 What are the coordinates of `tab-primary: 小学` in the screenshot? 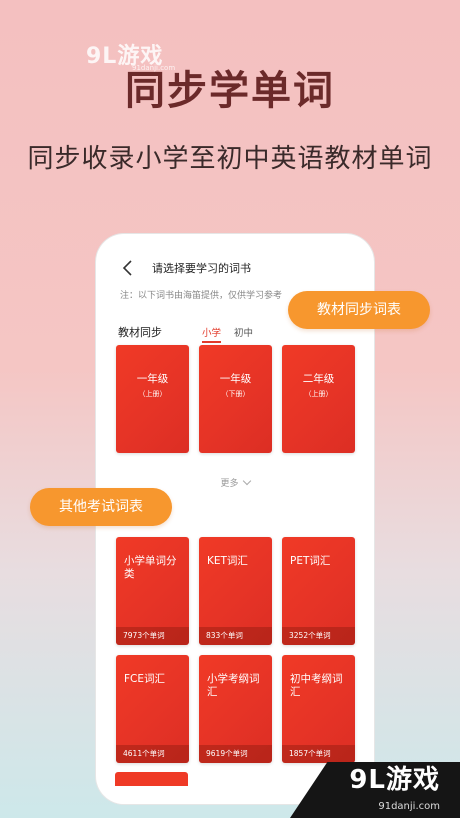 It's located at (212, 334).